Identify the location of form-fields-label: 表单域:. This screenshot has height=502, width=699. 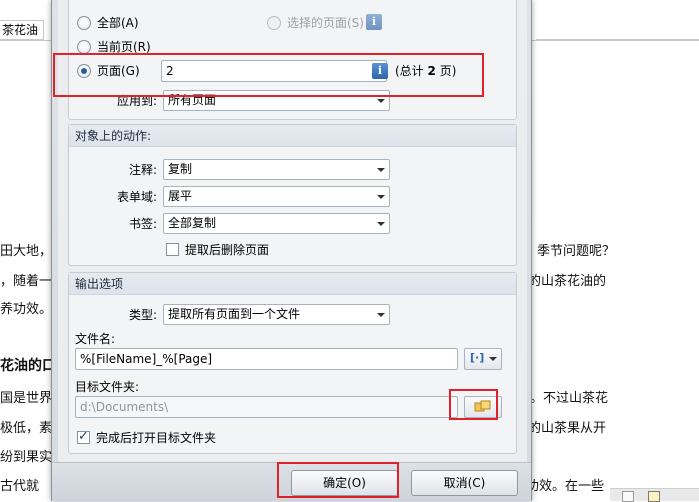
(136, 197).